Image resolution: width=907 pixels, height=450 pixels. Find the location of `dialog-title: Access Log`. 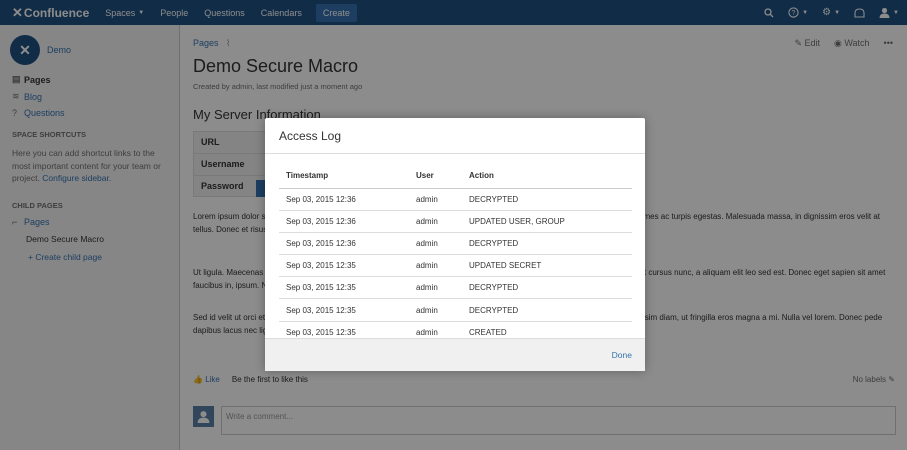

dialog-title: Access Log is located at coordinates (455, 136).